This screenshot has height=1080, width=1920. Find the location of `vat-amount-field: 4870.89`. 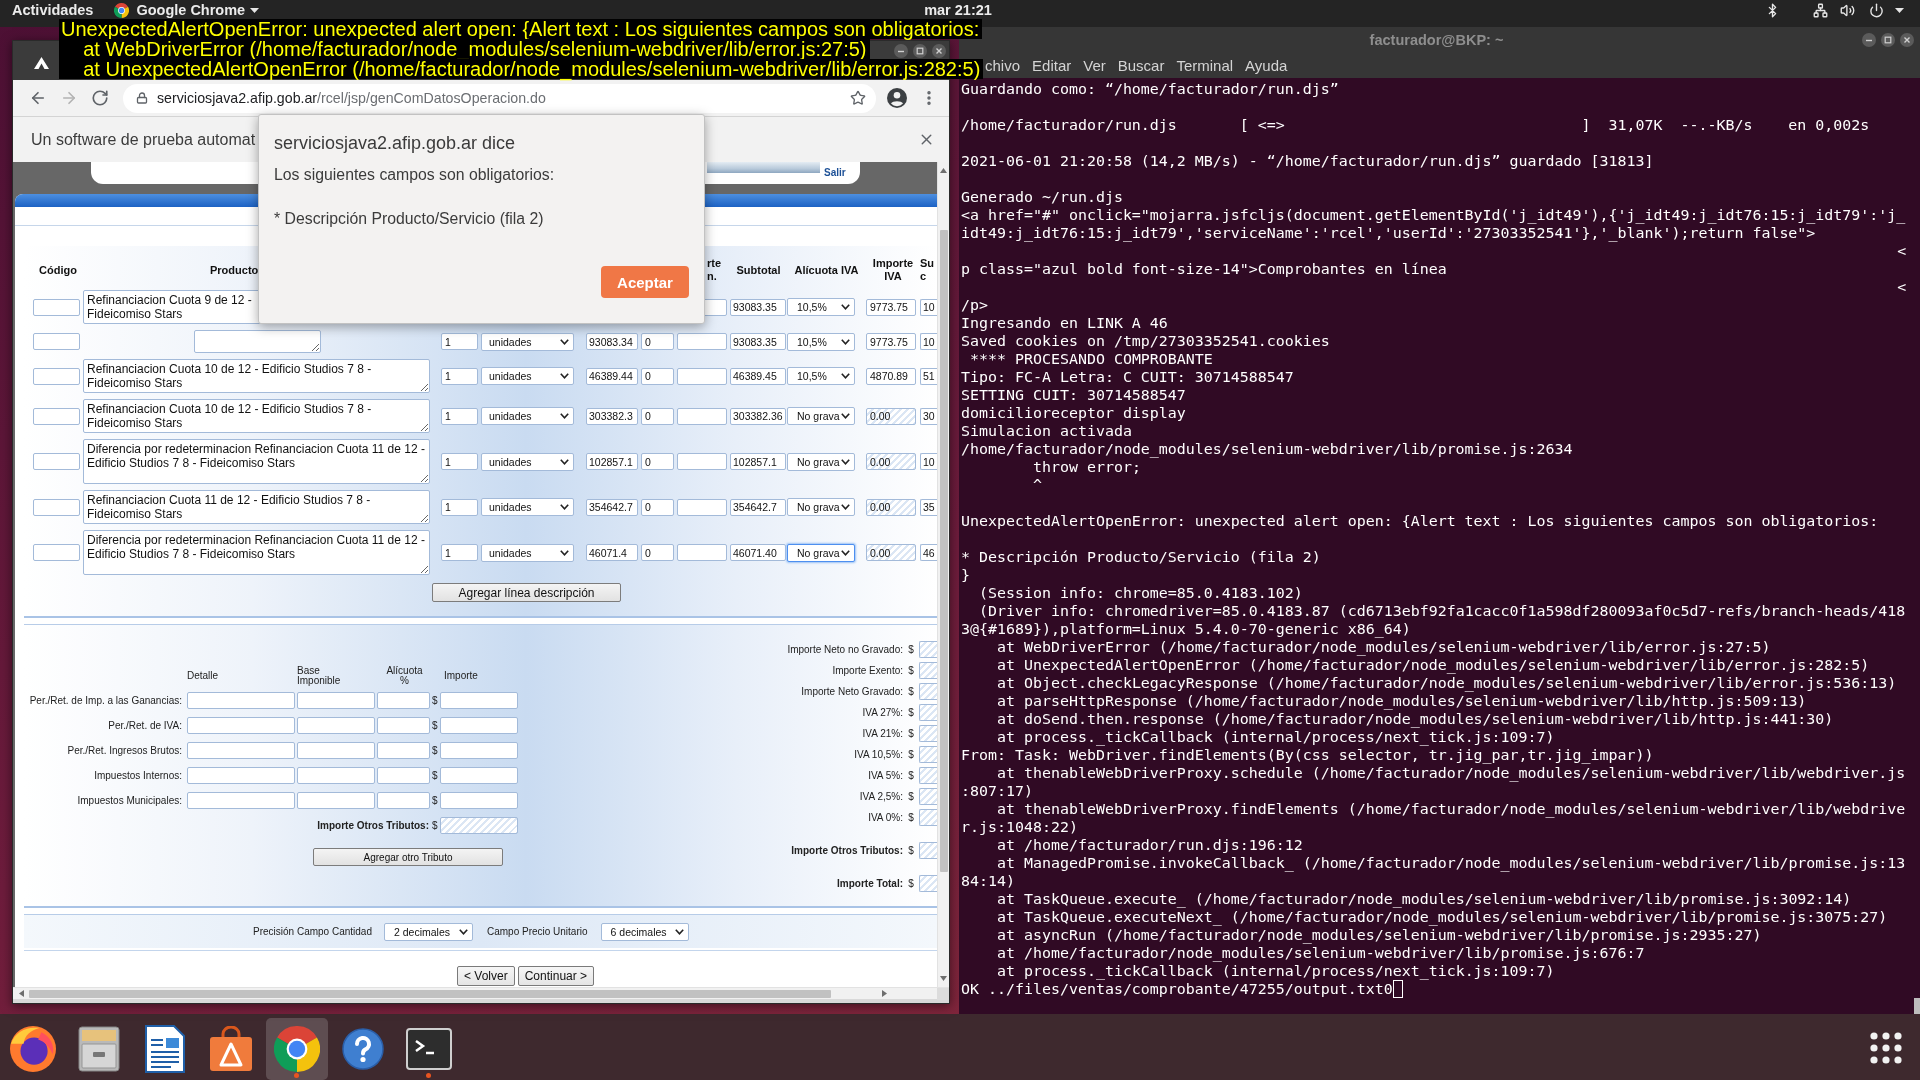

vat-amount-field: 4870.89 is located at coordinates (891, 376).